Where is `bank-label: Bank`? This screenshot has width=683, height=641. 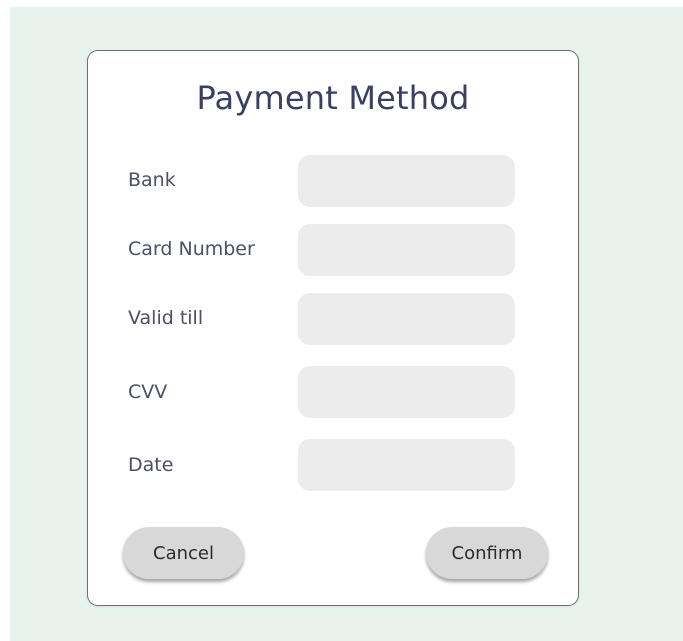
bank-label: Bank is located at coordinates (152, 180).